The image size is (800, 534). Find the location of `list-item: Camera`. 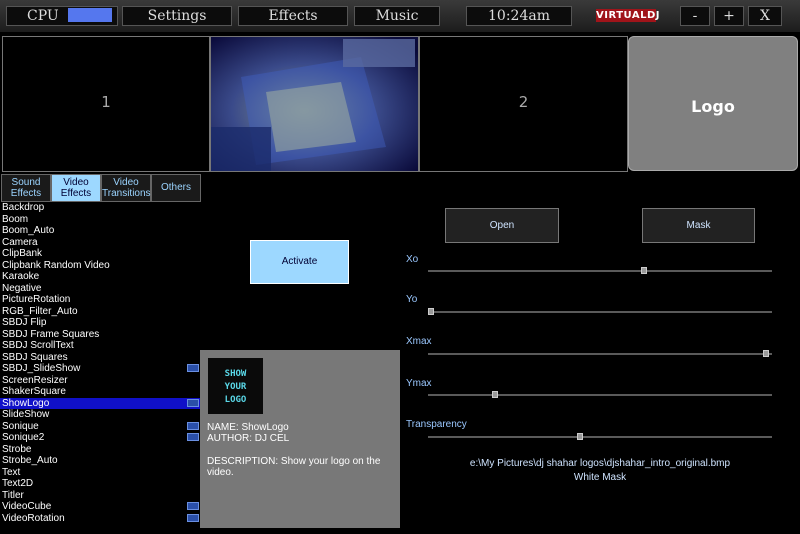

list-item: Camera is located at coordinates (100, 243).